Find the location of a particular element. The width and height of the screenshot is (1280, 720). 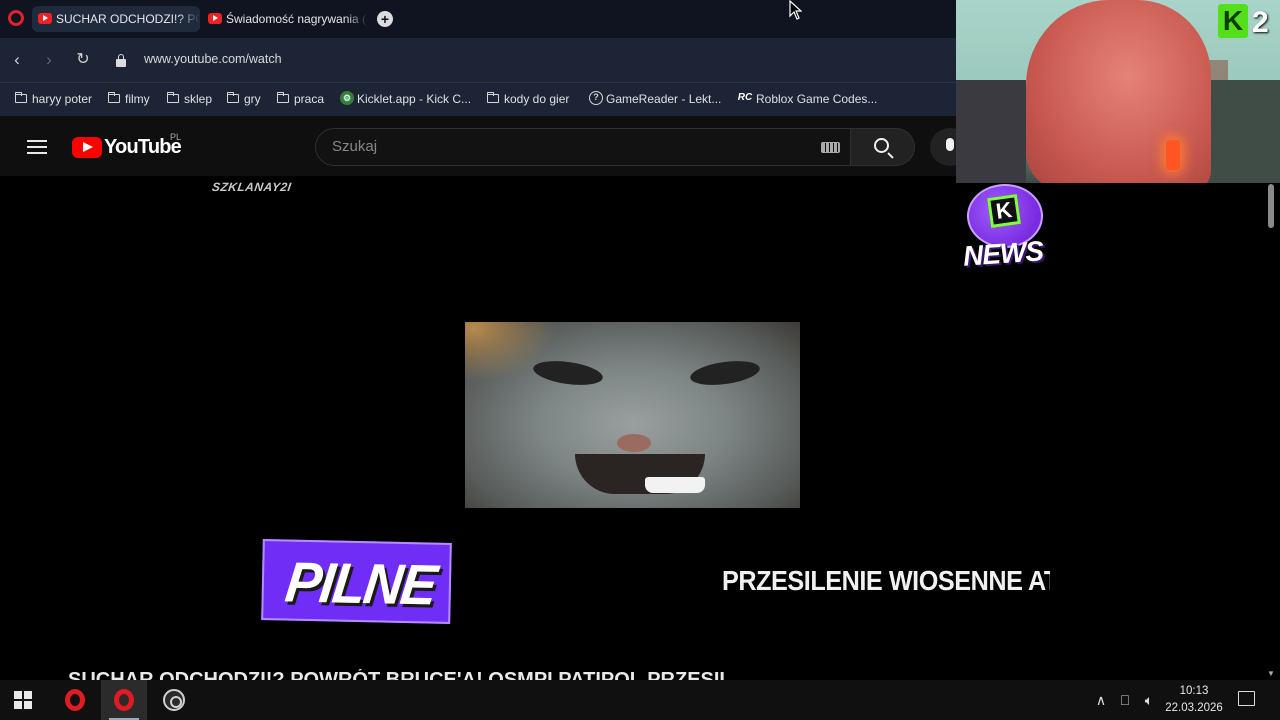

lamp-icon is located at coordinates (1173, 155).